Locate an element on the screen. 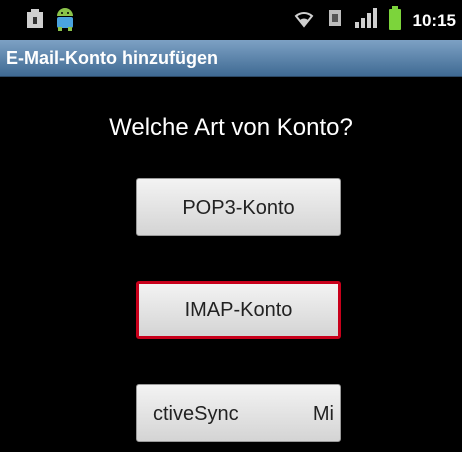  pop3-account-label: POP3-Konto is located at coordinates (238, 208).